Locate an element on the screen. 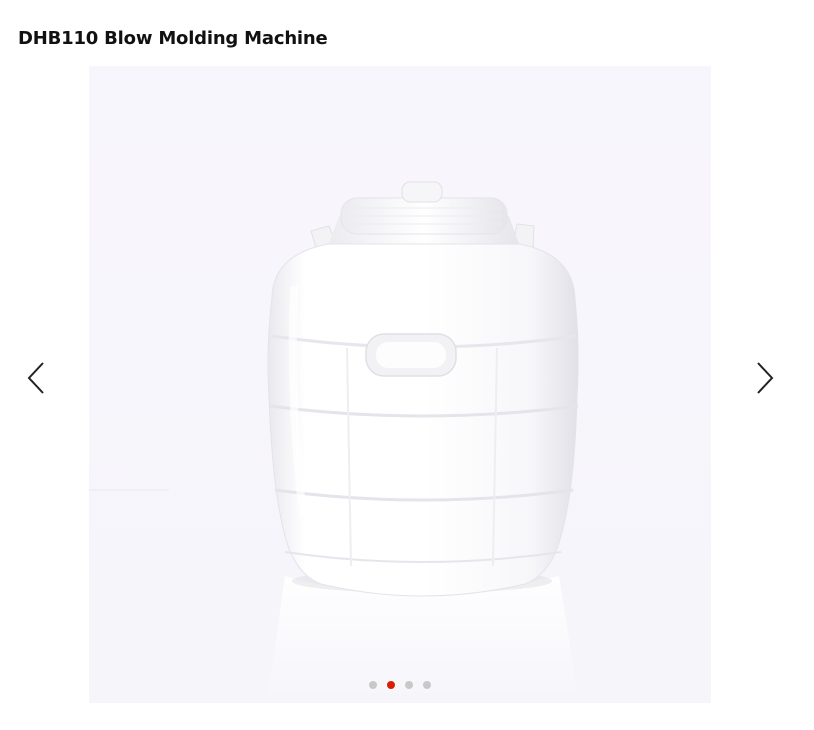  chevron-right-icon is located at coordinates (765, 378).